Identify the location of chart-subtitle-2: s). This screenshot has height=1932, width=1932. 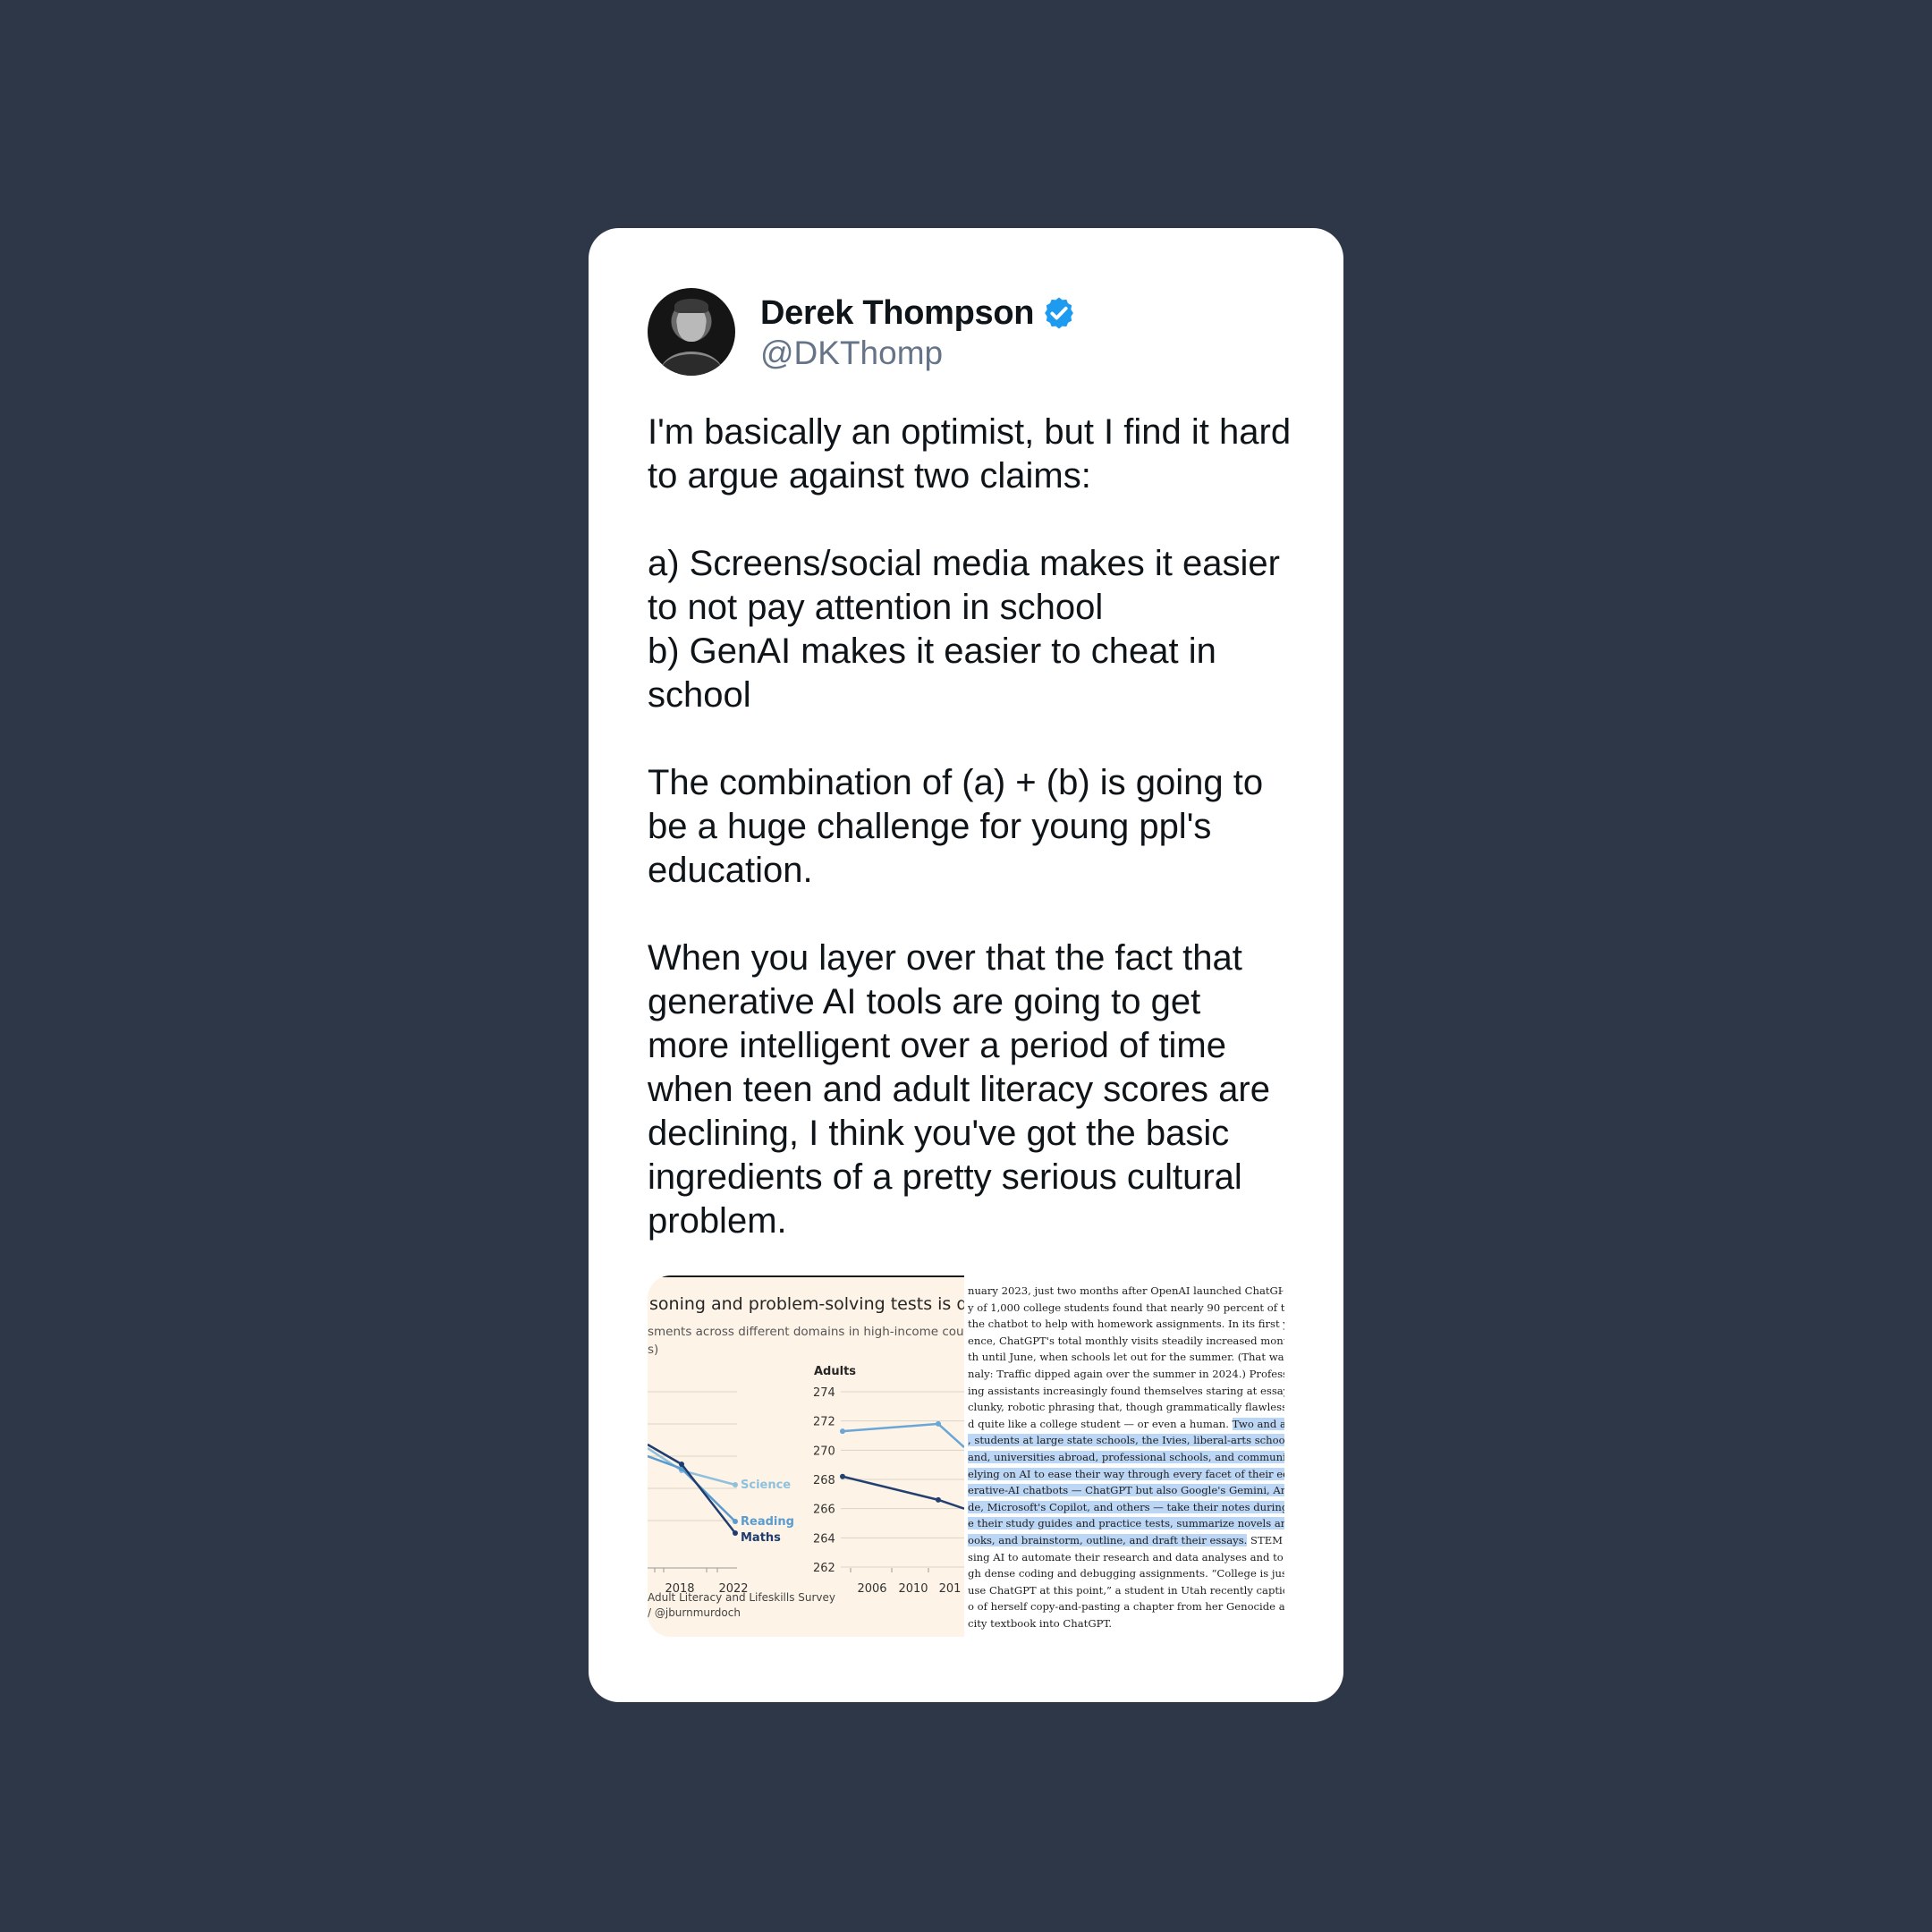
(653, 1350).